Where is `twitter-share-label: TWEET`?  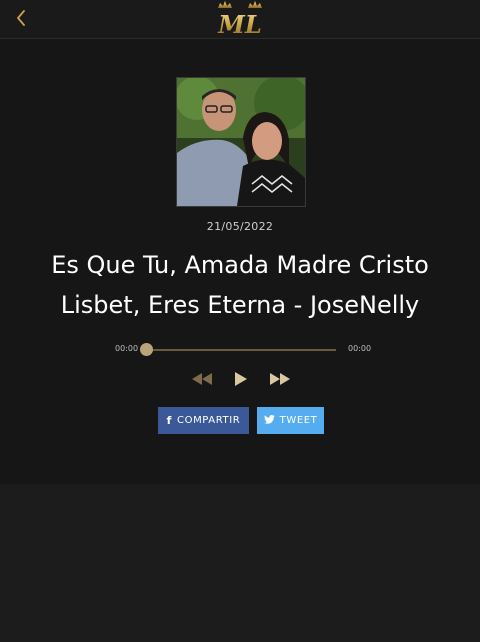 twitter-share-label: TWEET is located at coordinates (298, 420).